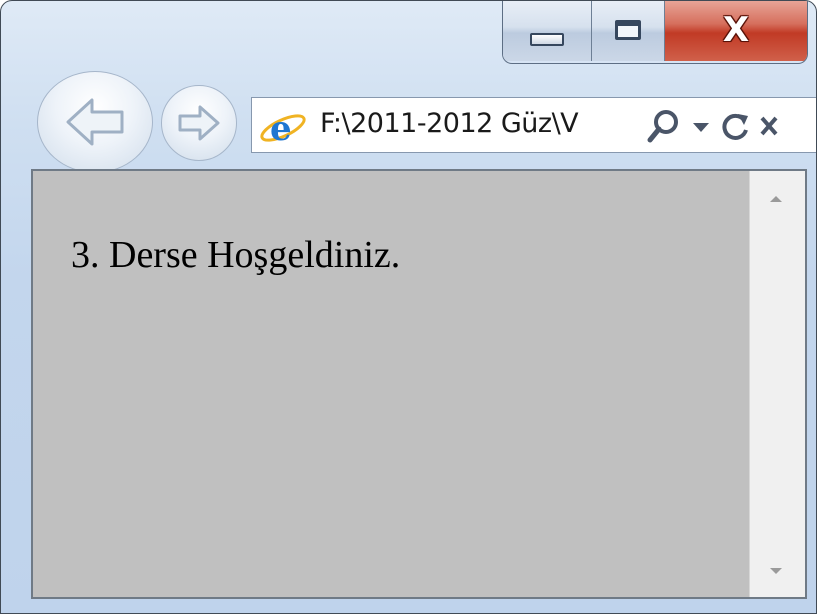 This screenshot has width=817, height=614. I want to click on window-caption-buttons: X, so click(655, 32).